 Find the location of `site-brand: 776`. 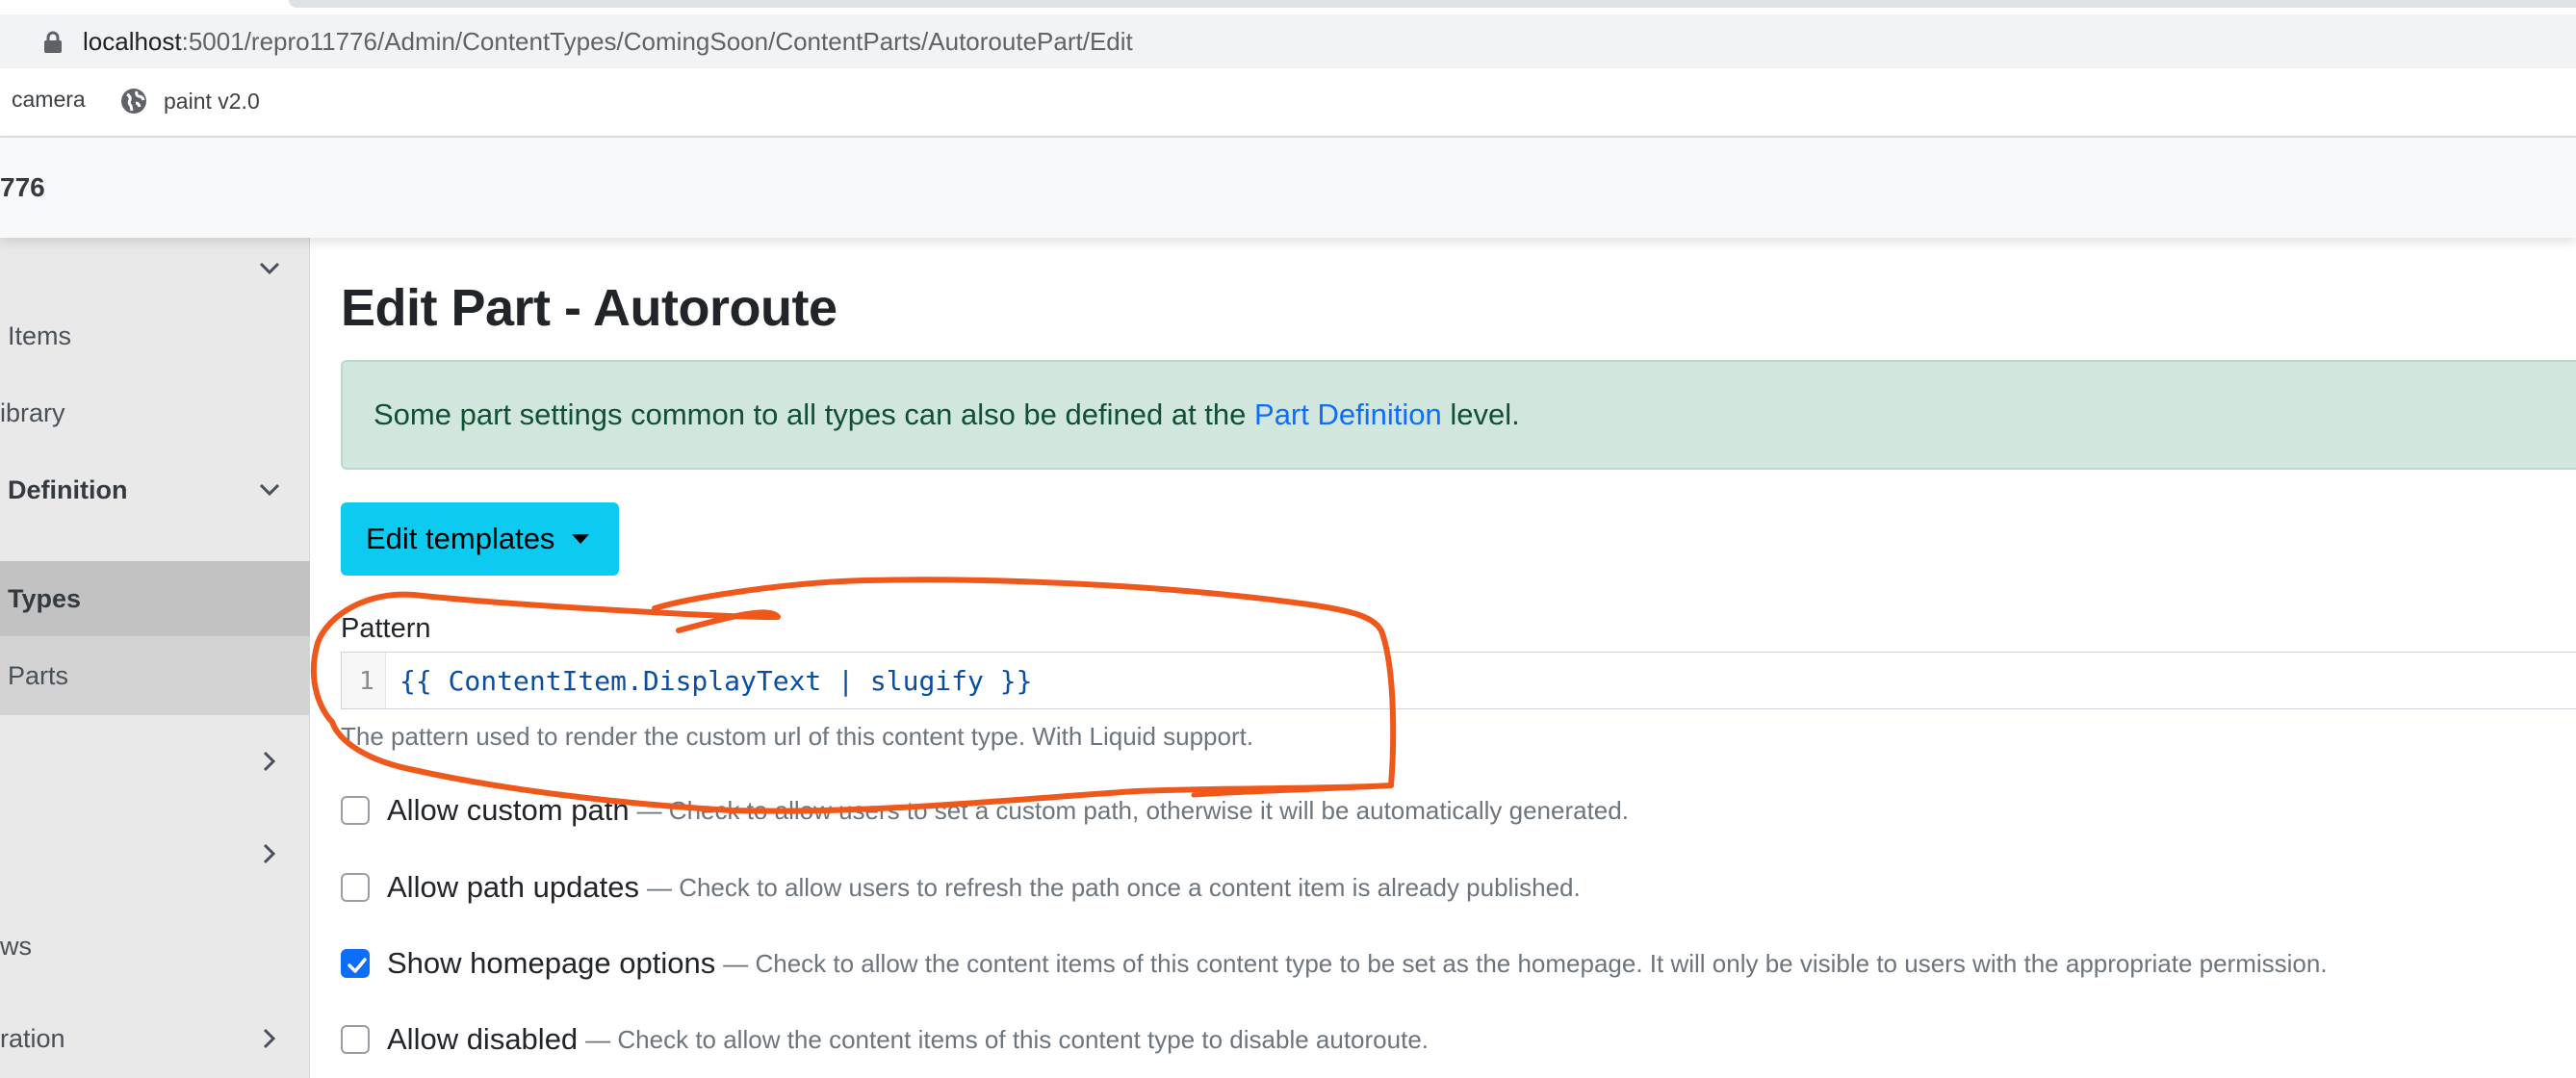

site-brand: 776 is located at coordinates (22, 187).